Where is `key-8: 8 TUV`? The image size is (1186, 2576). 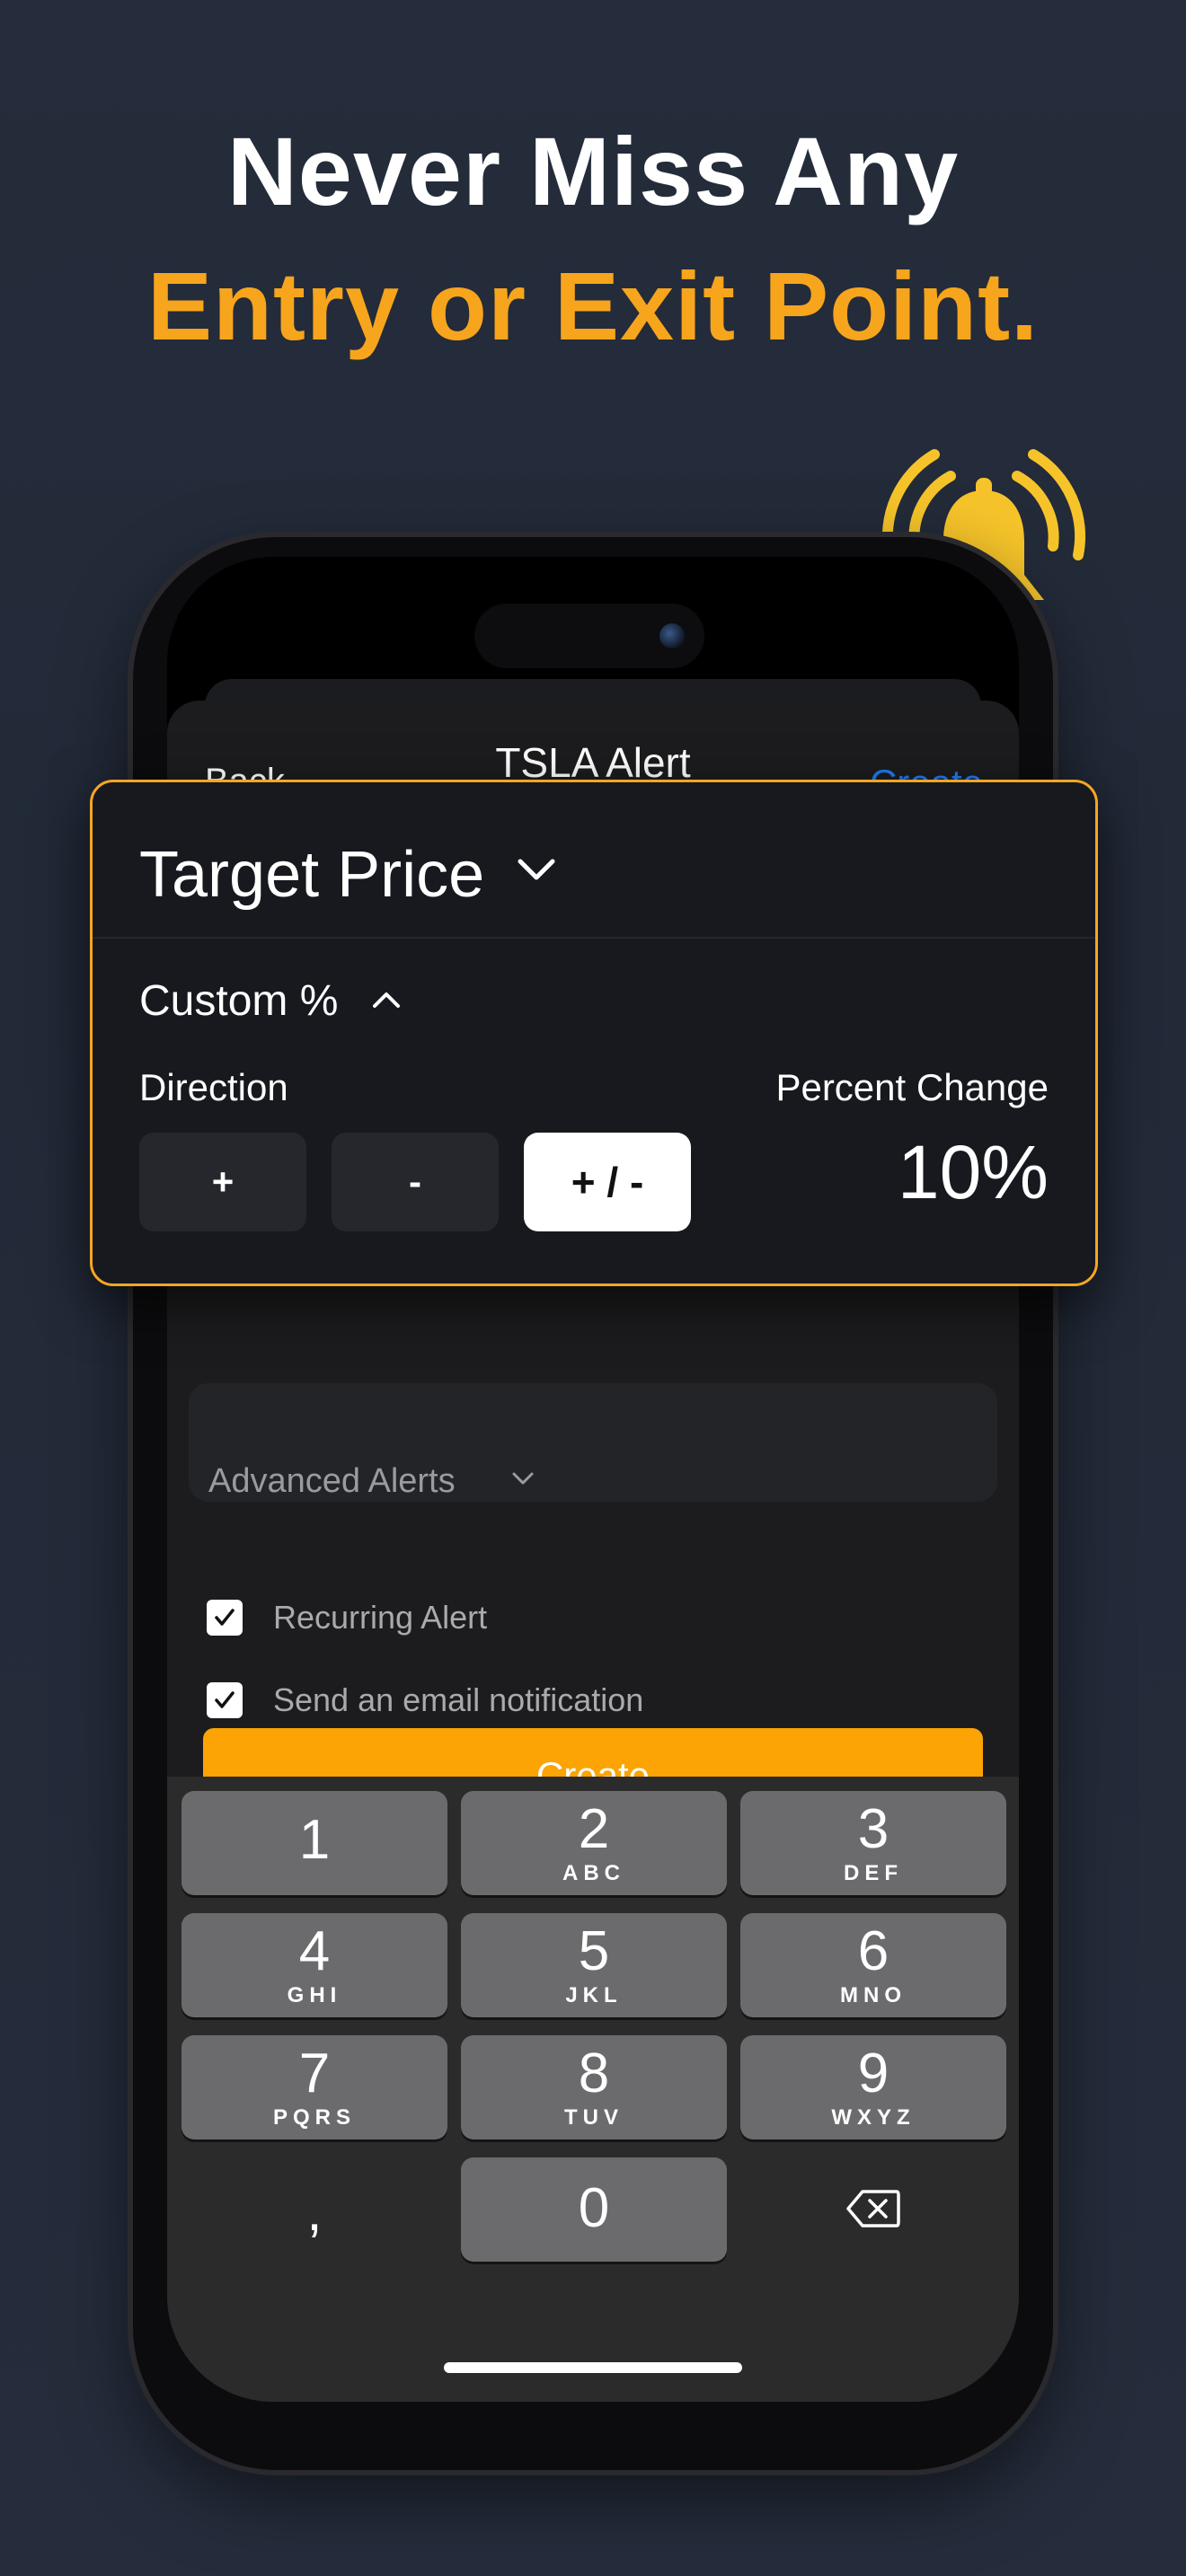
key-8: 8 TUV is located at coordinates (594, 2087).